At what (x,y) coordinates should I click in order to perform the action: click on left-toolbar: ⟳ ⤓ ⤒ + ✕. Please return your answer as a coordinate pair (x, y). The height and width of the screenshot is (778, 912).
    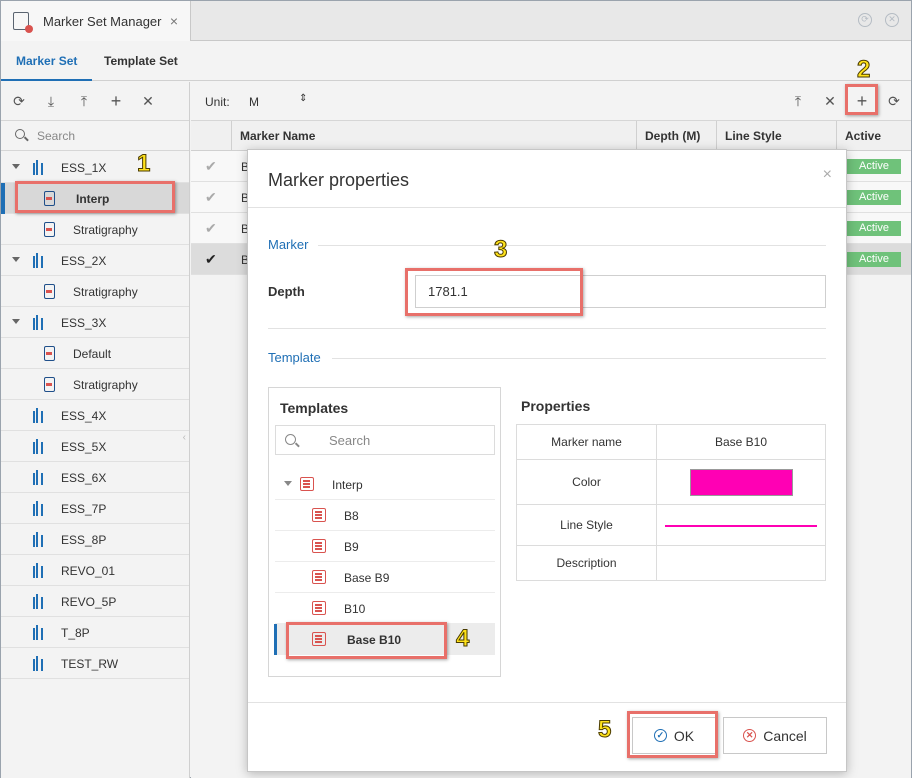
    Looking at the image, I should click on (95, 101).